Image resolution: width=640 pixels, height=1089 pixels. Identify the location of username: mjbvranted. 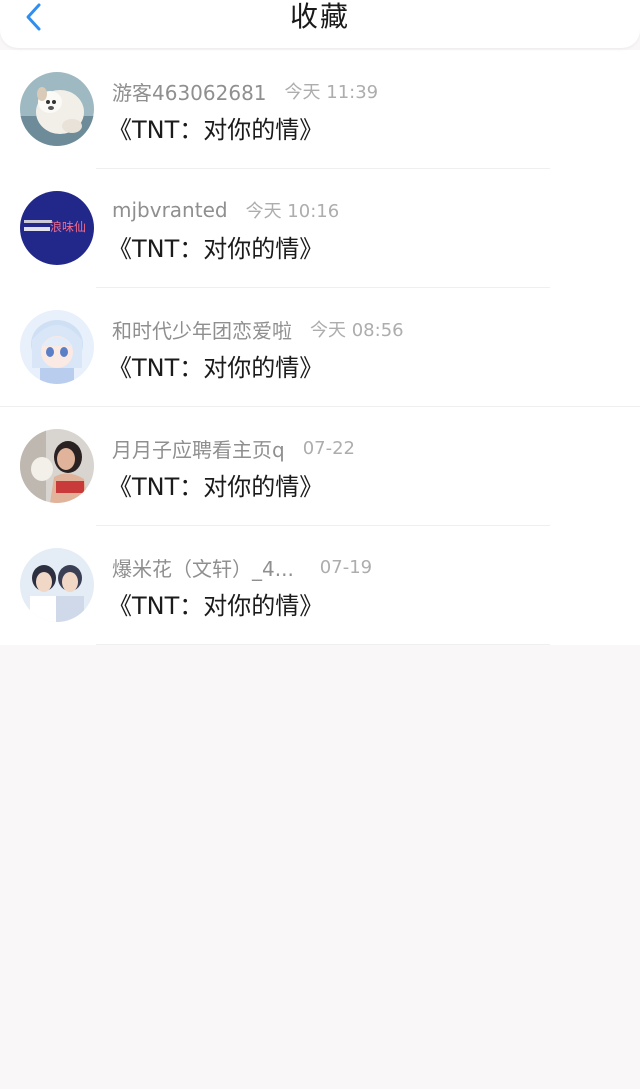
(170, 210).